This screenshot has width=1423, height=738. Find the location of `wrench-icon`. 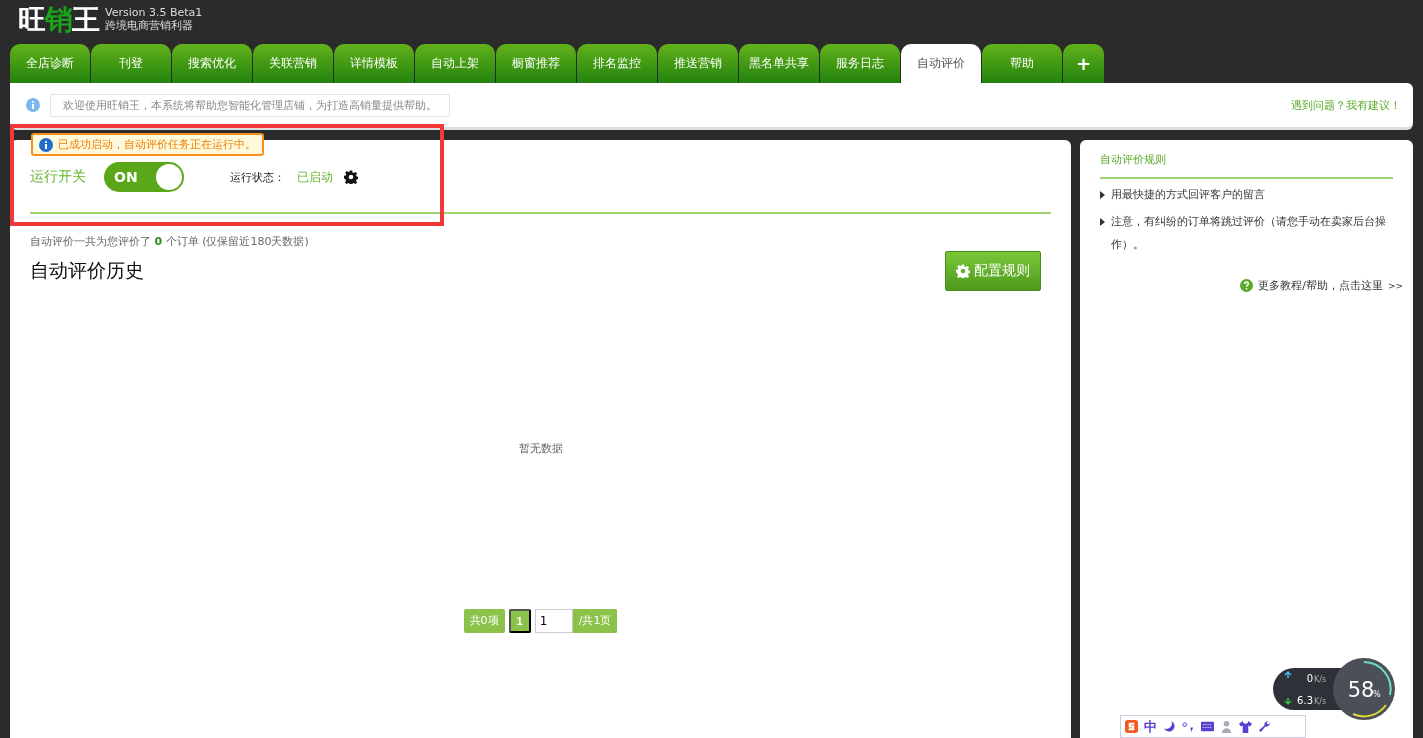

wrench-icon is located at coordinates (1264, 726).